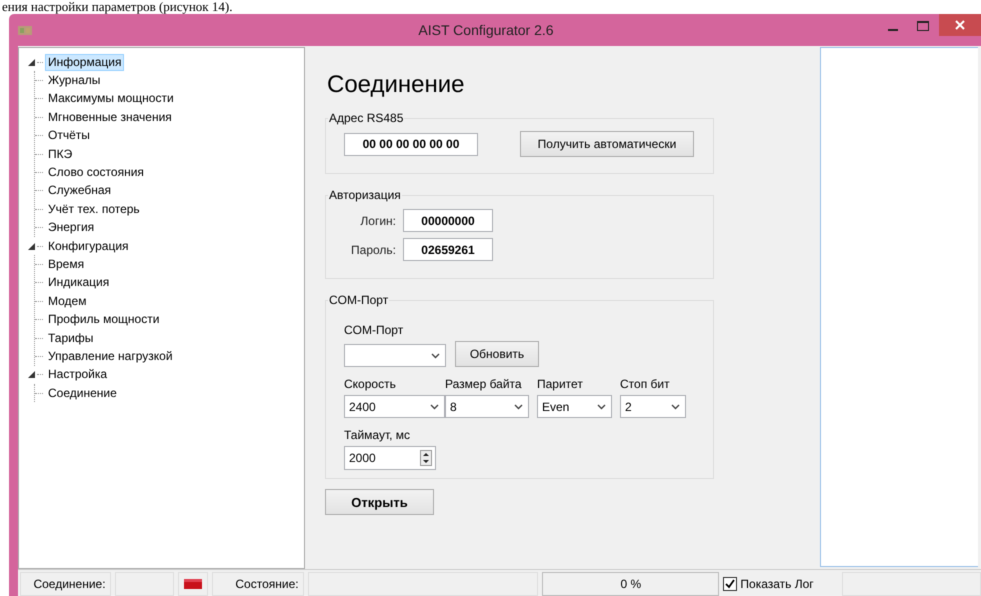 This screenshot has width=981, height=596. Describe the element at coordinates (923, 26) in the screenshot. I see `maximize-icon` at that location.